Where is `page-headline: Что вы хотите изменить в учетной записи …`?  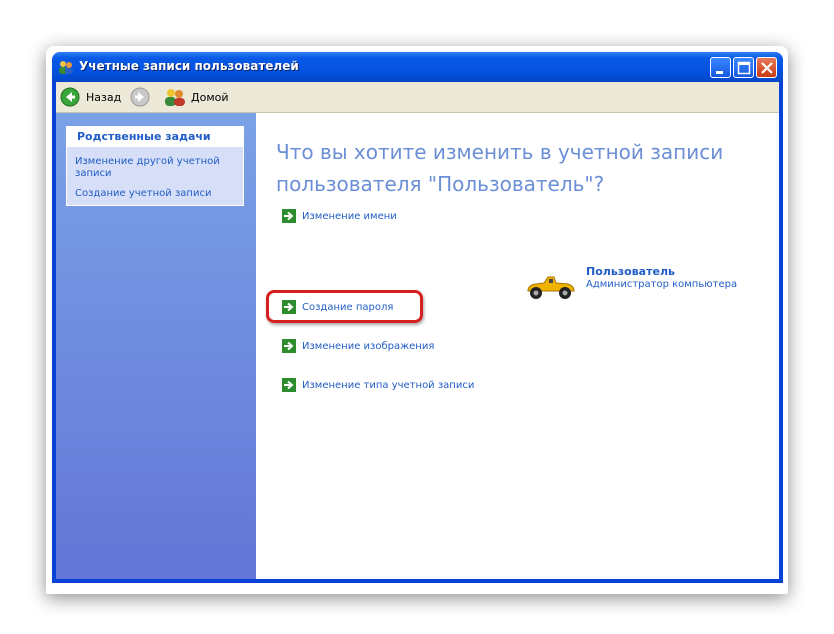 page-headline: Что вы хотите изменить в учетной записи … is located at coordinates (500, 168).